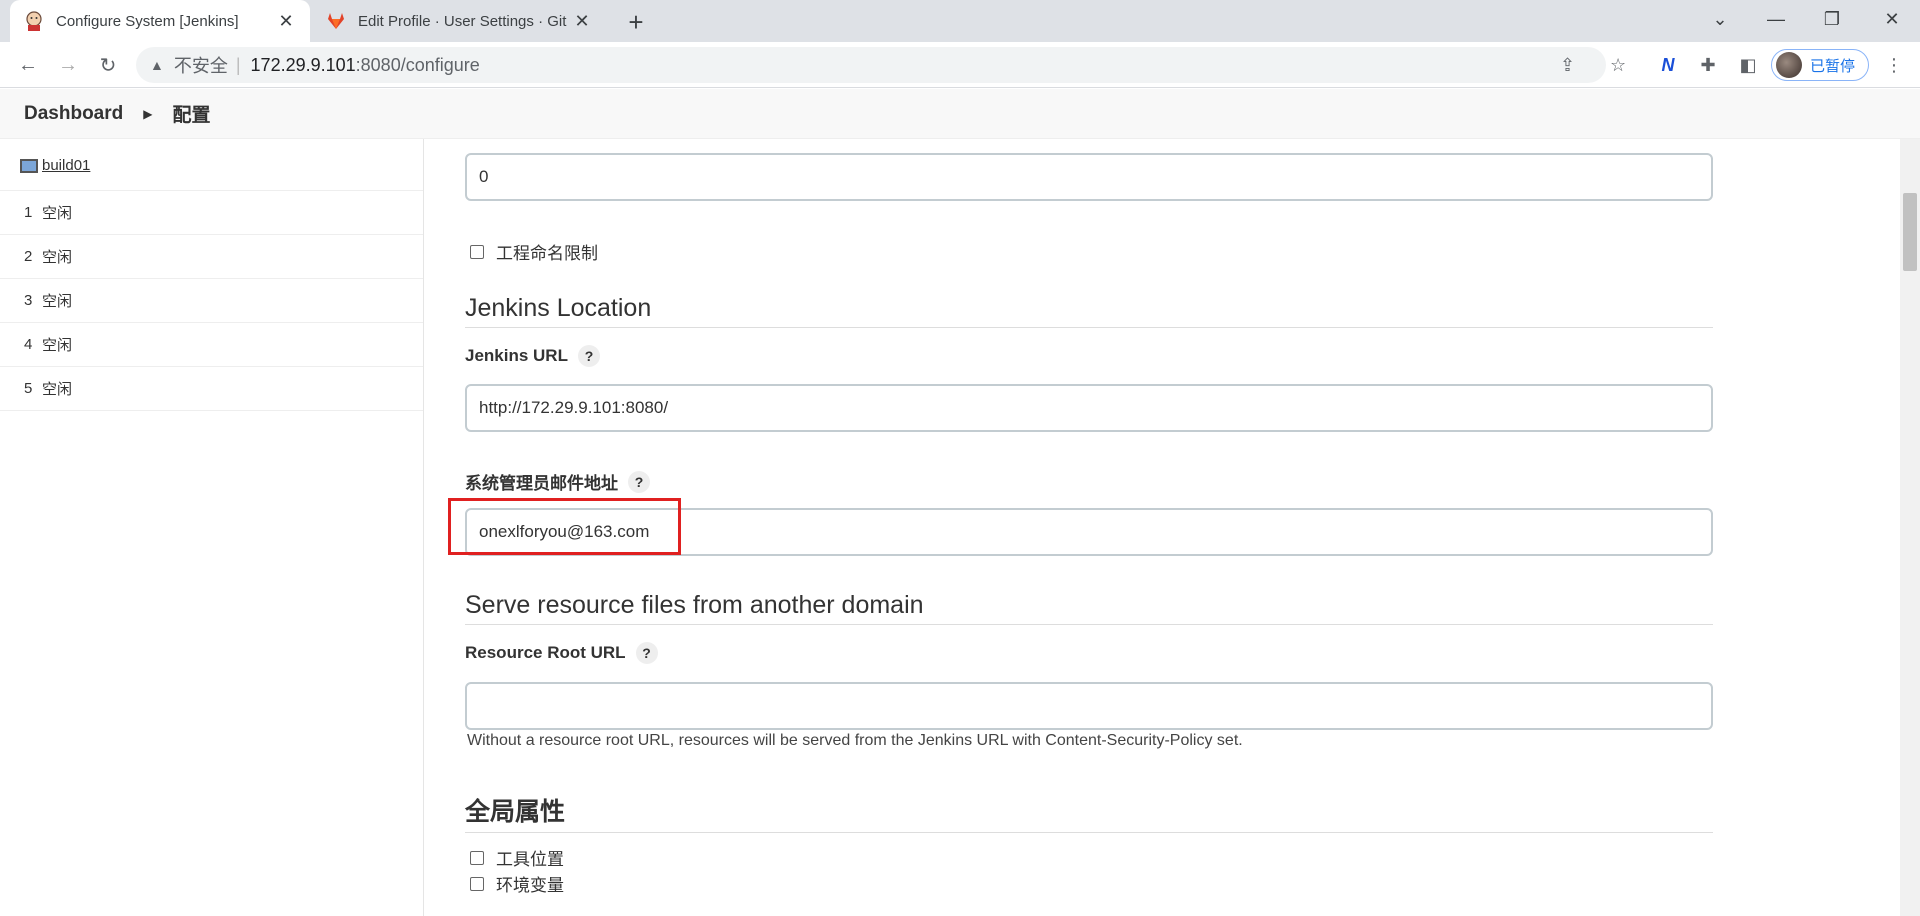 The width and height of the screenshot is (1920, 916). I want to click on scrollbar-thumb, so click(1910, 232).